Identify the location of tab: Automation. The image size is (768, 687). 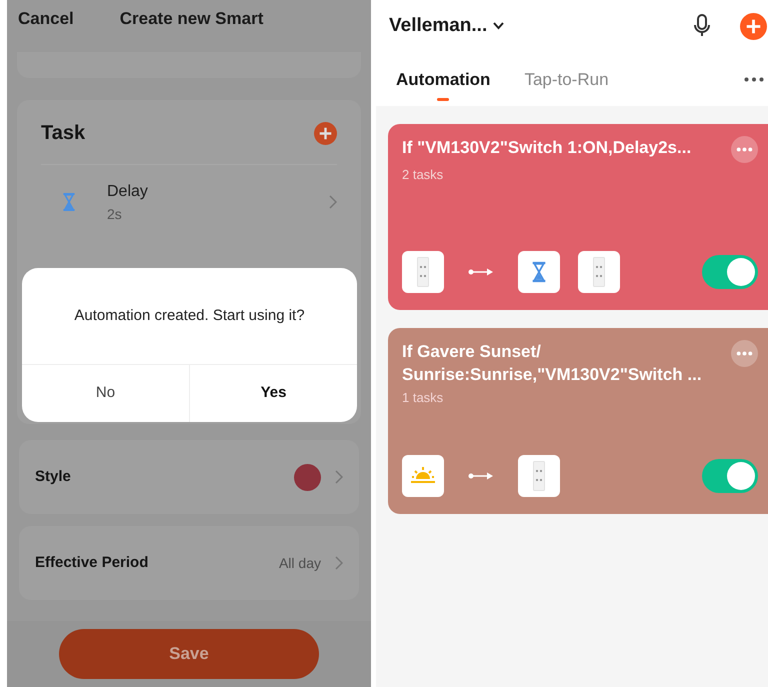
(443, 83).